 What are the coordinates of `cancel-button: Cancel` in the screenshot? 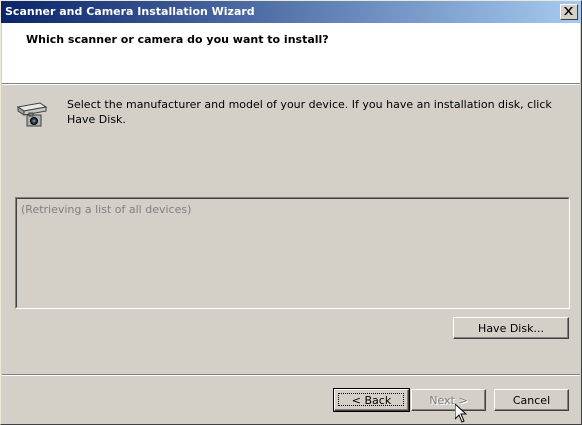 It's located at (531, 400).